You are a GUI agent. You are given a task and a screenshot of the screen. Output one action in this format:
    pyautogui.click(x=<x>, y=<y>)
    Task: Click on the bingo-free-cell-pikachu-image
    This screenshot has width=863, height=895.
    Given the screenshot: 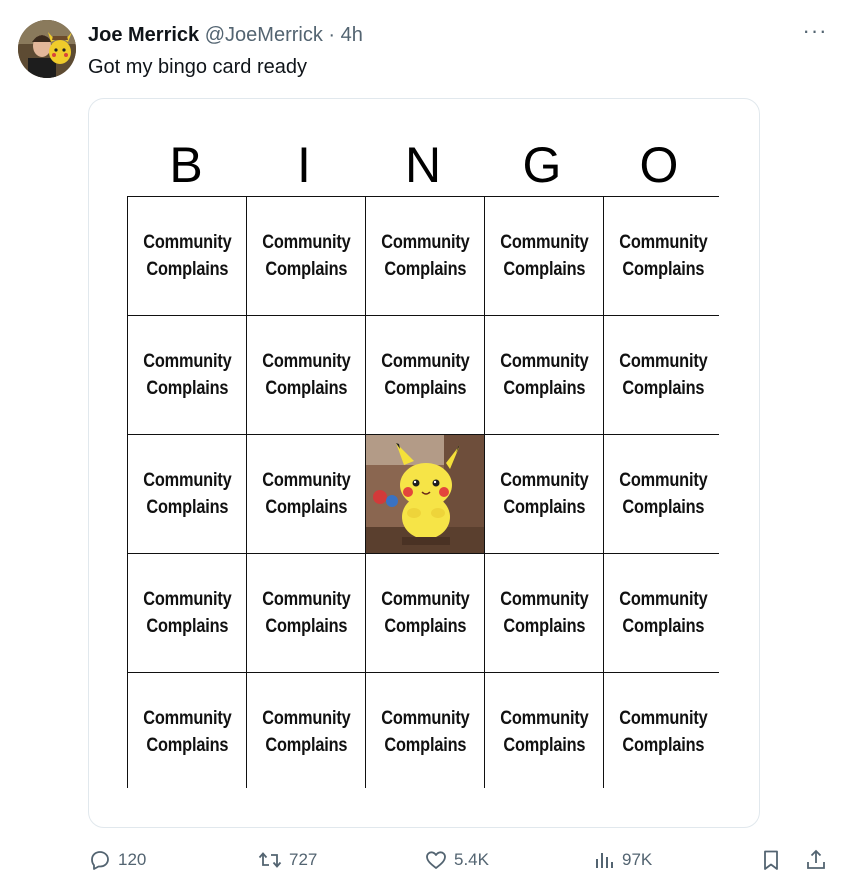 What is the action you would take?
    pyautogui.click(x=425, y=494)
    